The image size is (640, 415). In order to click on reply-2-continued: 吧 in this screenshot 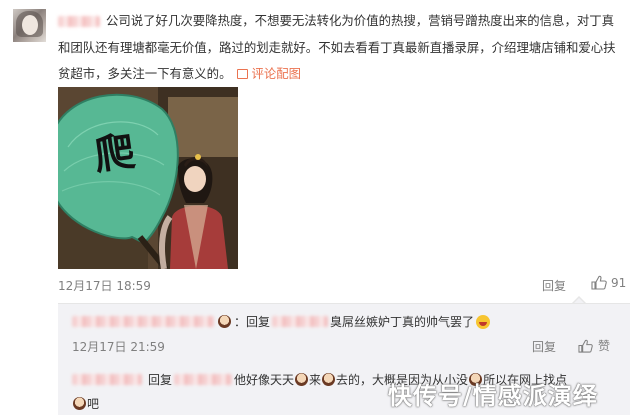, I will do `click(85, 403)`.